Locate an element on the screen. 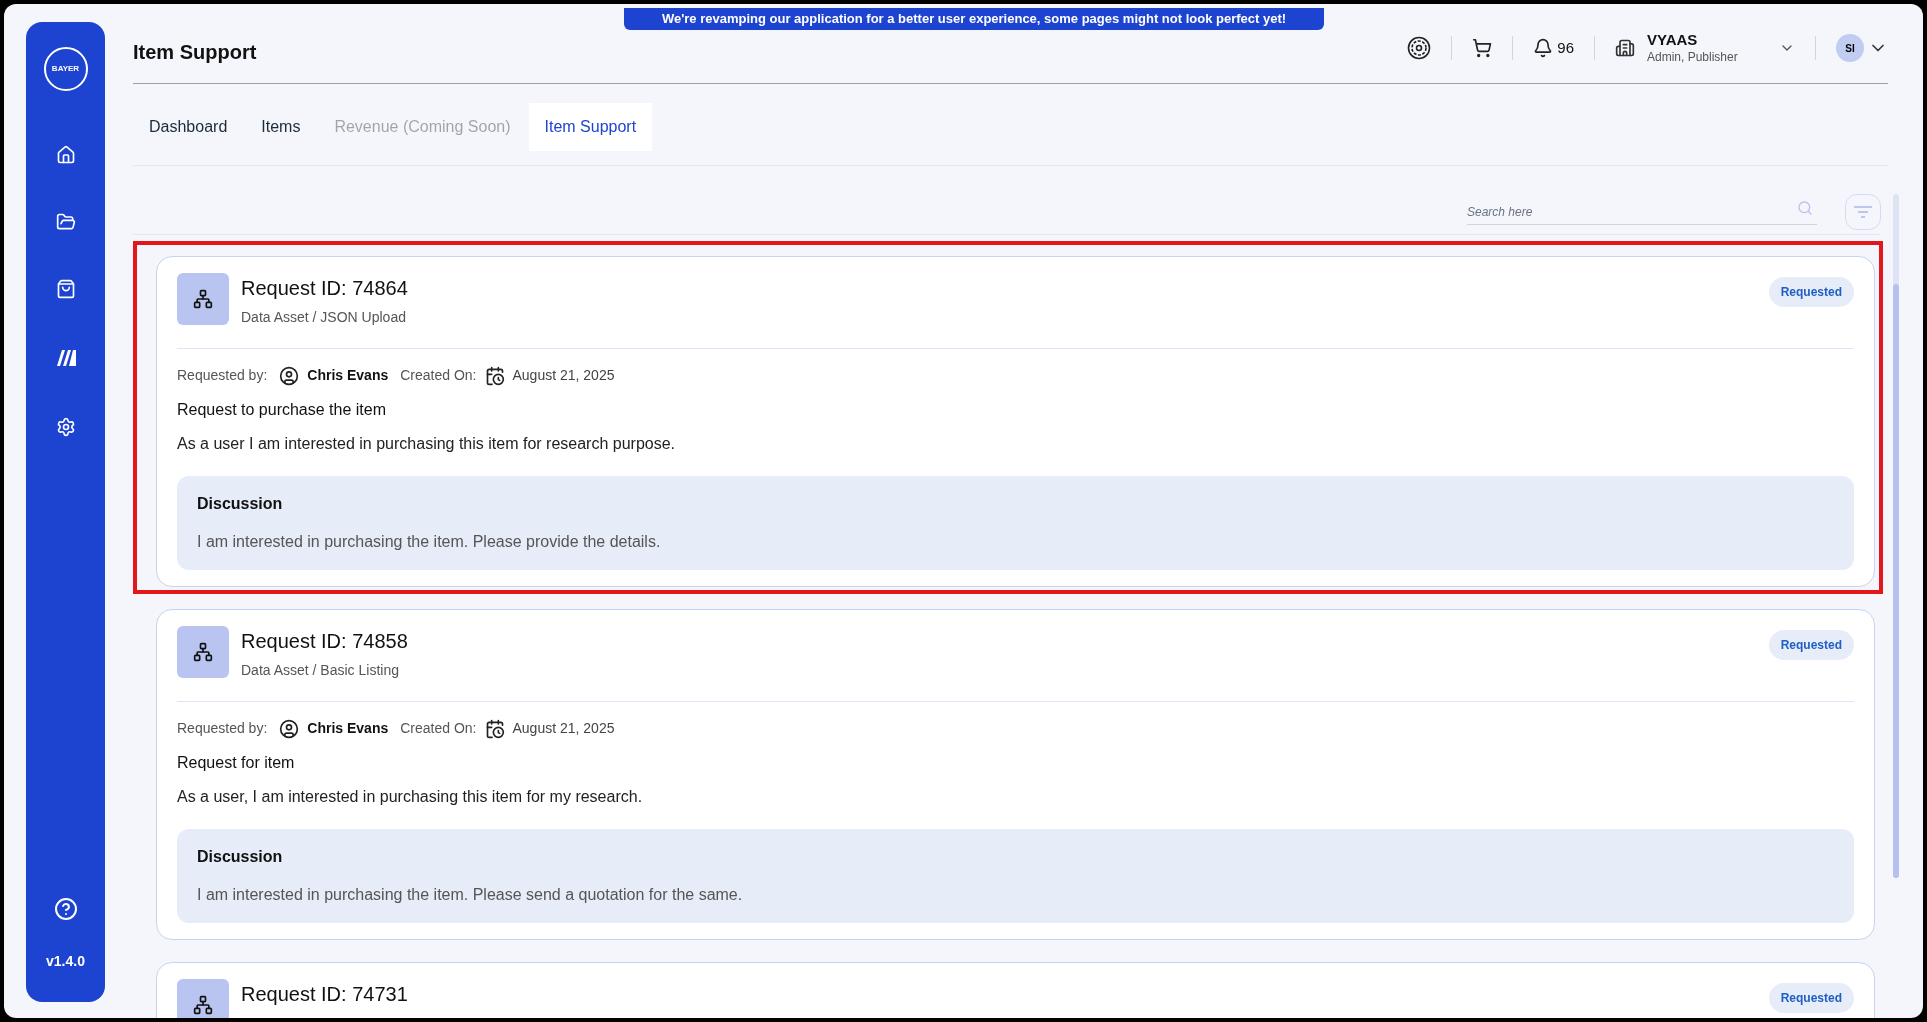 This screenshot has height=1022, width=1927. gear-badge-icon is located at coordinates (1419, 48).